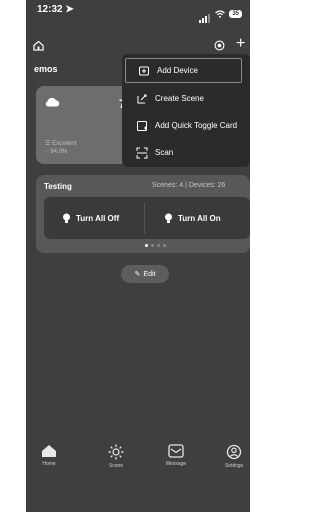 The height and width of the screenshot is (512, 320). What do you see at coordinates (183, 70) in the screenshot?
I see `menu-item-add-device: Add Device` at bounding box center [183, 70].